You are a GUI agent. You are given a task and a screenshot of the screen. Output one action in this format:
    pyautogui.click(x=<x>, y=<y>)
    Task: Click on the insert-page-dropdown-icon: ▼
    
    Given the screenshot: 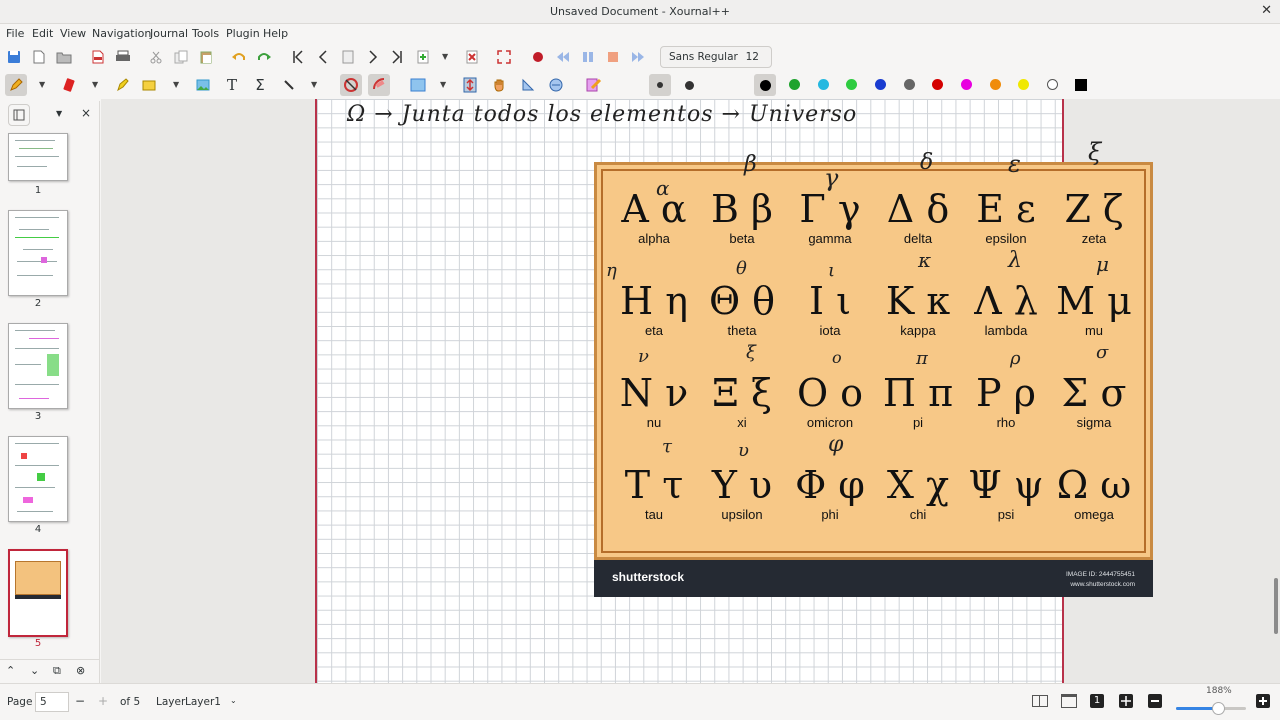 What is the action you would take?
    pyautogui.click(x=445, y=56)
    